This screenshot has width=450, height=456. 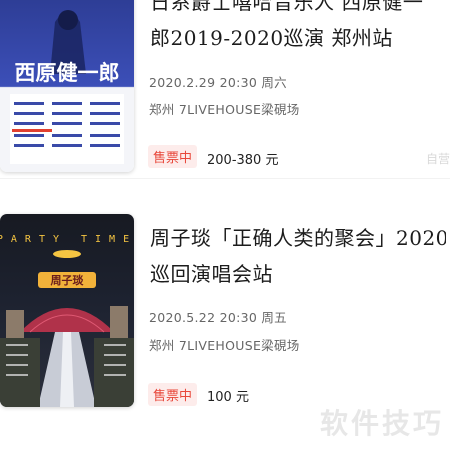 I want to click on event-poster: PARTY TIME 周子琰, so click(x=67, y=310).